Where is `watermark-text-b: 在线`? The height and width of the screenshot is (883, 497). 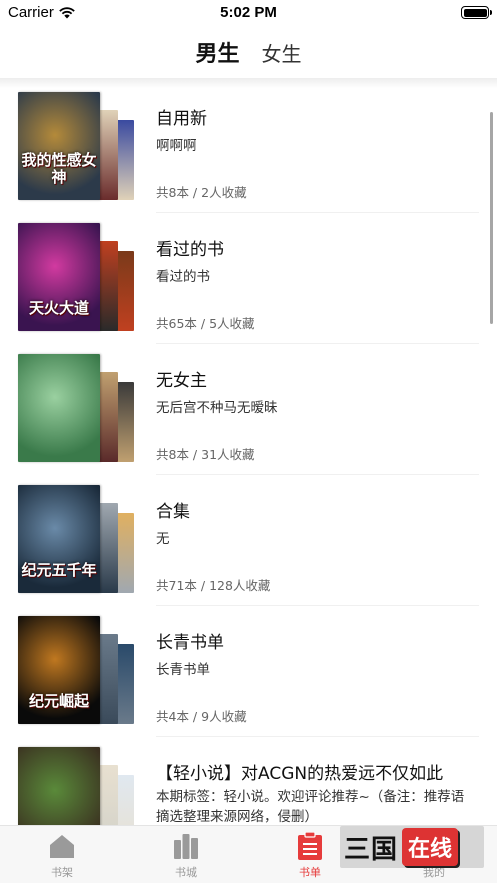 watermark-text-b: 在线 is located at coordinates (430, 847).